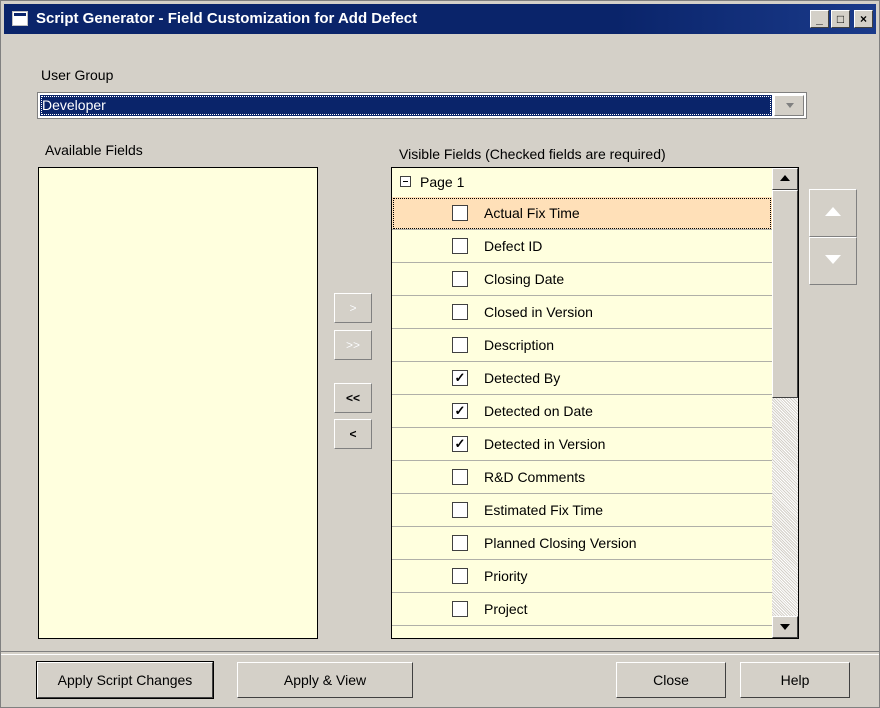 This screenshot has height=708, width=880. Describe the element at coordinates (840, 19) in the screenshot. I see `maximize-button: □` at that location.